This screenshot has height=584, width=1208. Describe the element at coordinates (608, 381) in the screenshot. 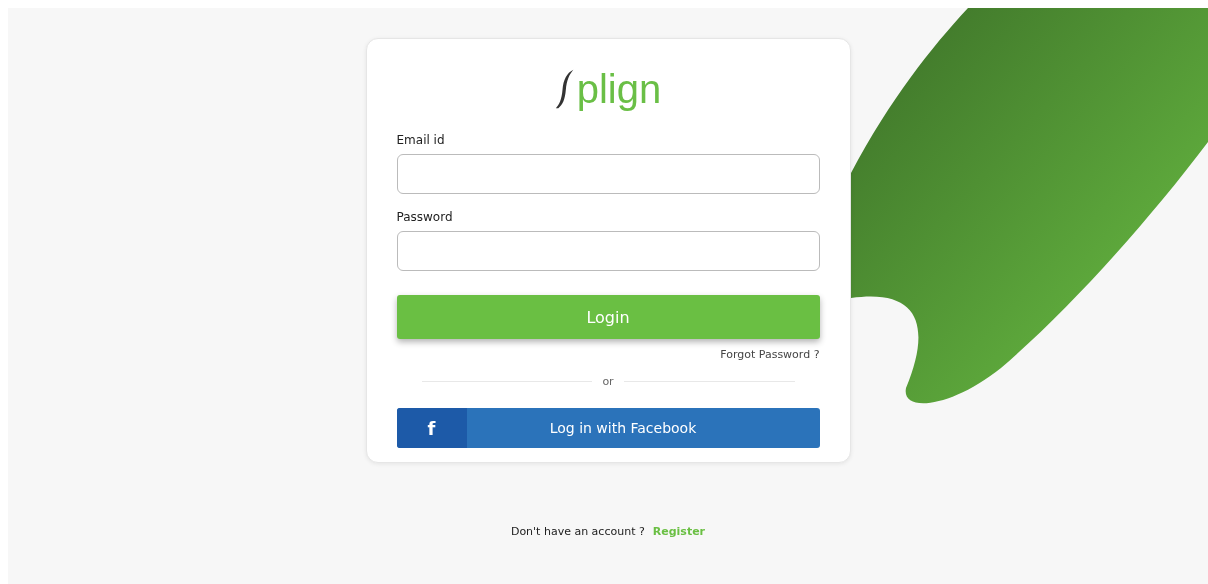

I see `divider-text: or` at that location.